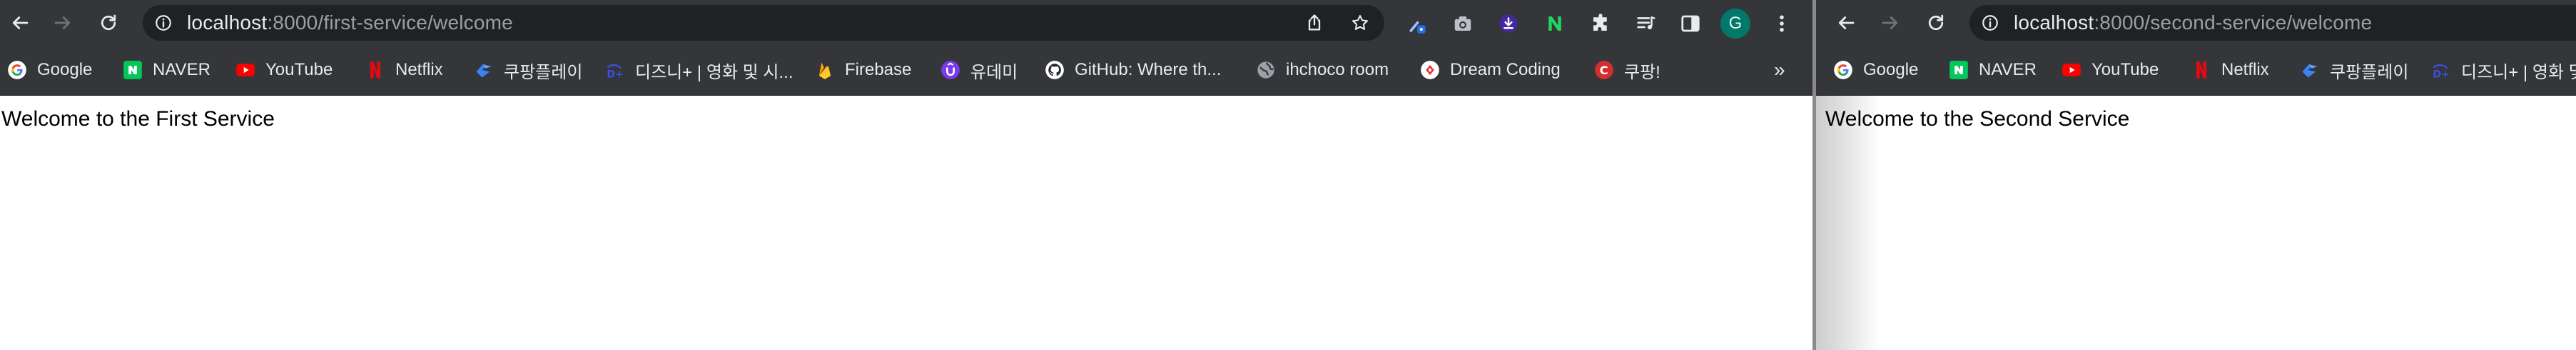 This screenshot has width=2576, height=350. What do you see at coordinates (1600, 23) in the screenshot?
I see `extensions-puzzle-icon` at bounding box center [1600, 23].